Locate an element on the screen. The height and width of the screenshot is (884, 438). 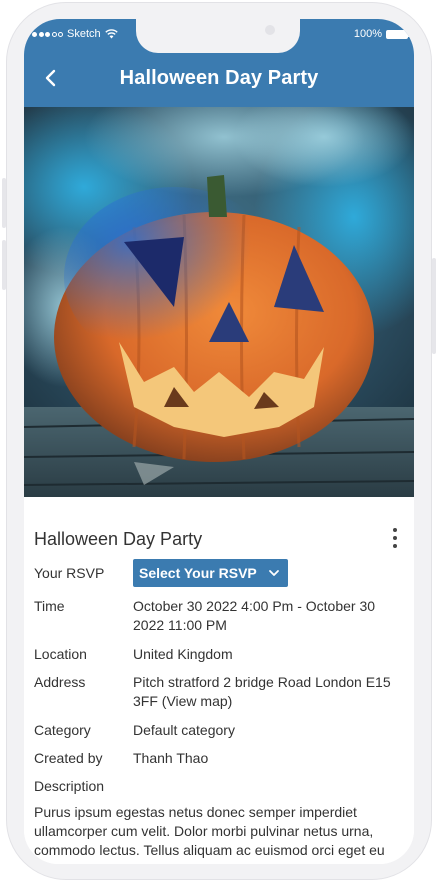
status-bar-left: Sketch is located at coordinates (75, 34).